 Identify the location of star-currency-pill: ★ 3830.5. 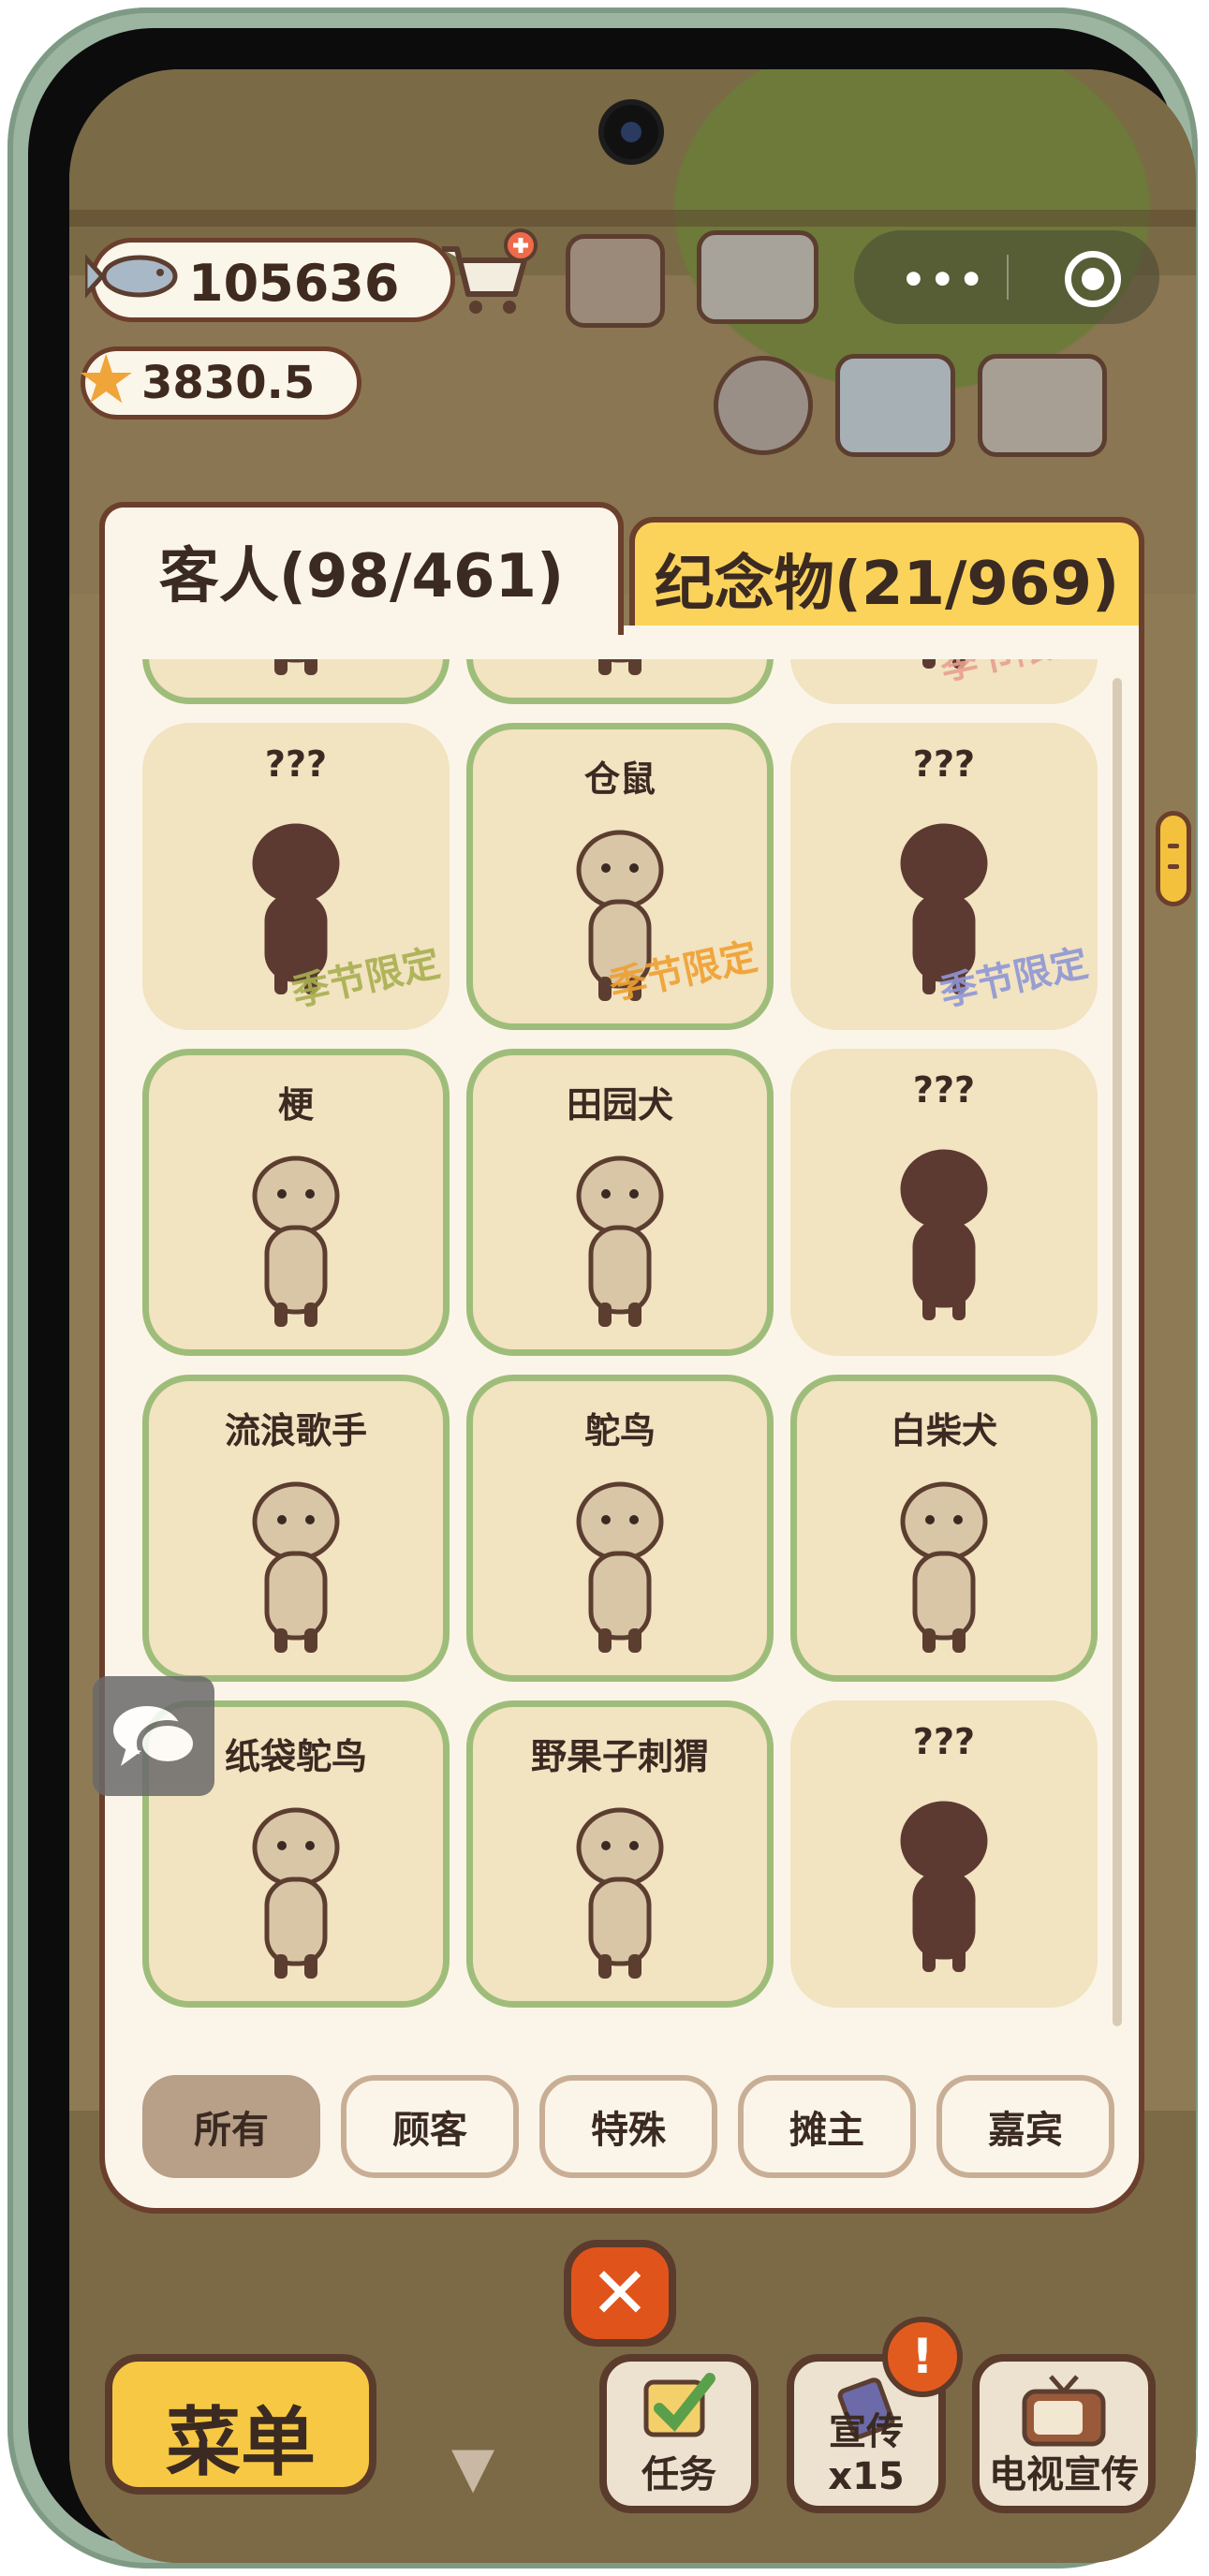
(218, 383).